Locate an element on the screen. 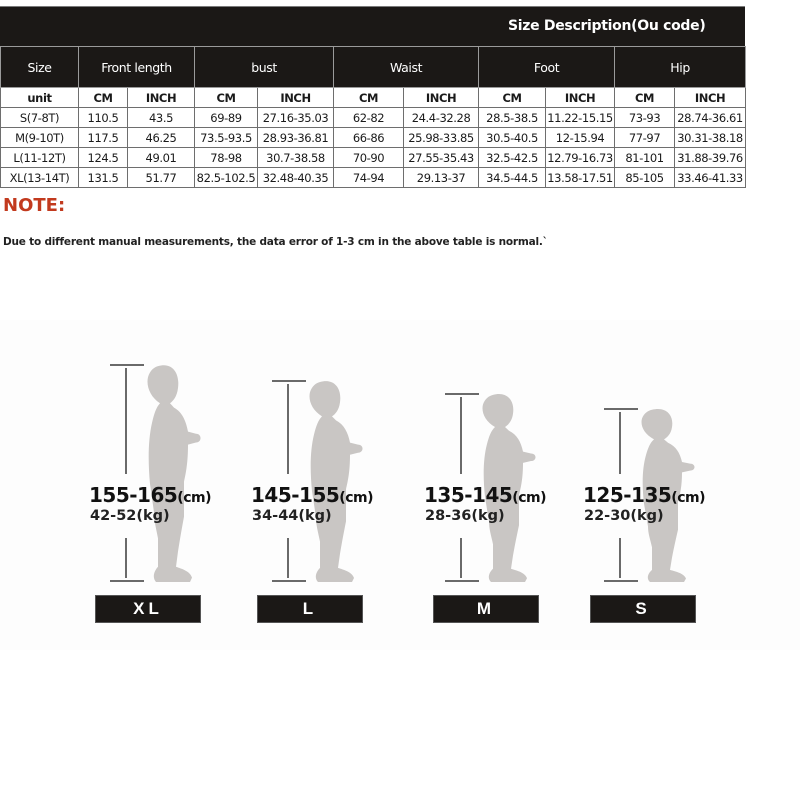 The width and height of the screenshot is (800, 800). header-hip: Hip is located at coordinates (680, 67).